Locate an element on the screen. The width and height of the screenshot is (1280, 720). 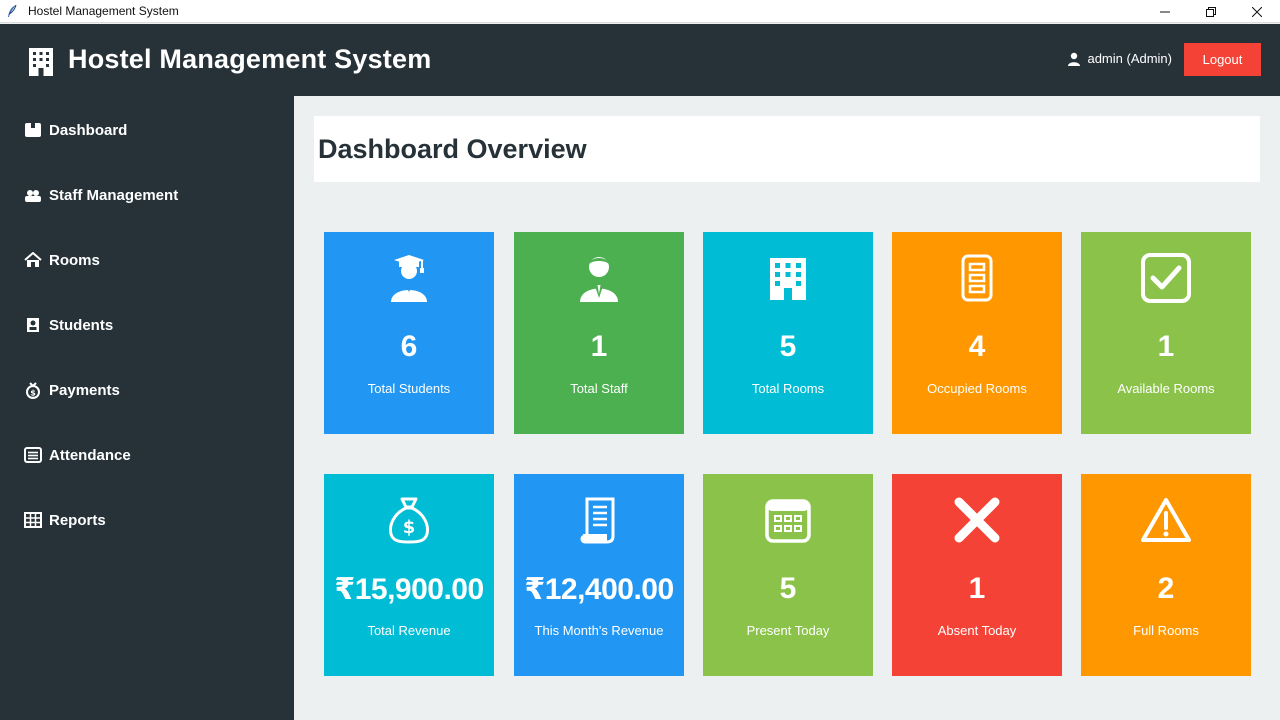
stat-card-total-students: 6 Total Students is located at coordinates (409, 333).